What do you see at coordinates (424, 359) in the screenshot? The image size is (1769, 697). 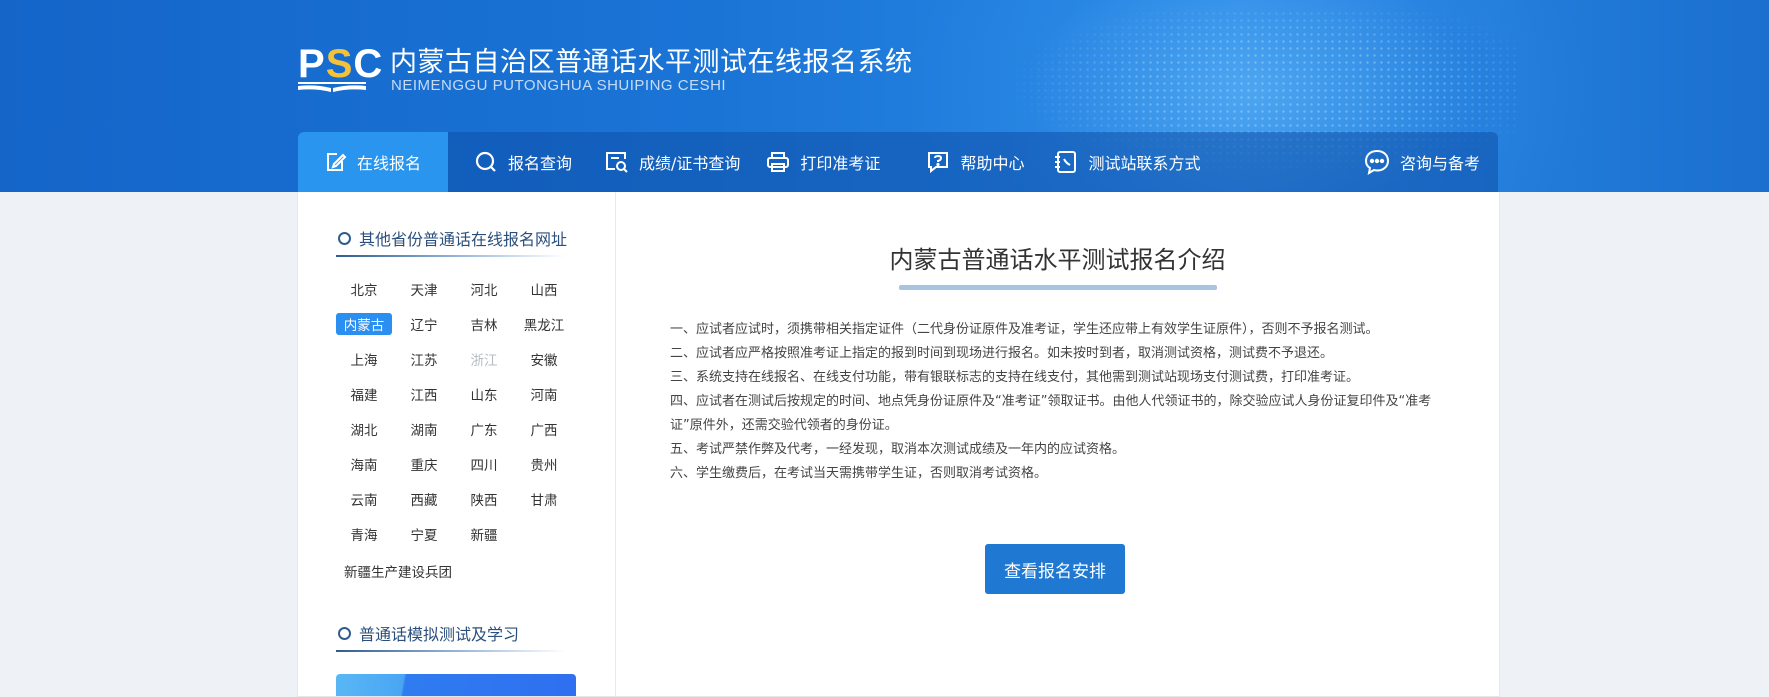 I see `province-link: 江苏` at bounding box center [424, 359].